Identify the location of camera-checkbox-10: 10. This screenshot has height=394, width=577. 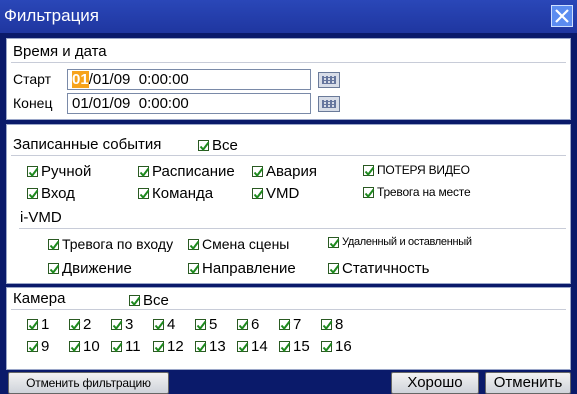
(84, 346).